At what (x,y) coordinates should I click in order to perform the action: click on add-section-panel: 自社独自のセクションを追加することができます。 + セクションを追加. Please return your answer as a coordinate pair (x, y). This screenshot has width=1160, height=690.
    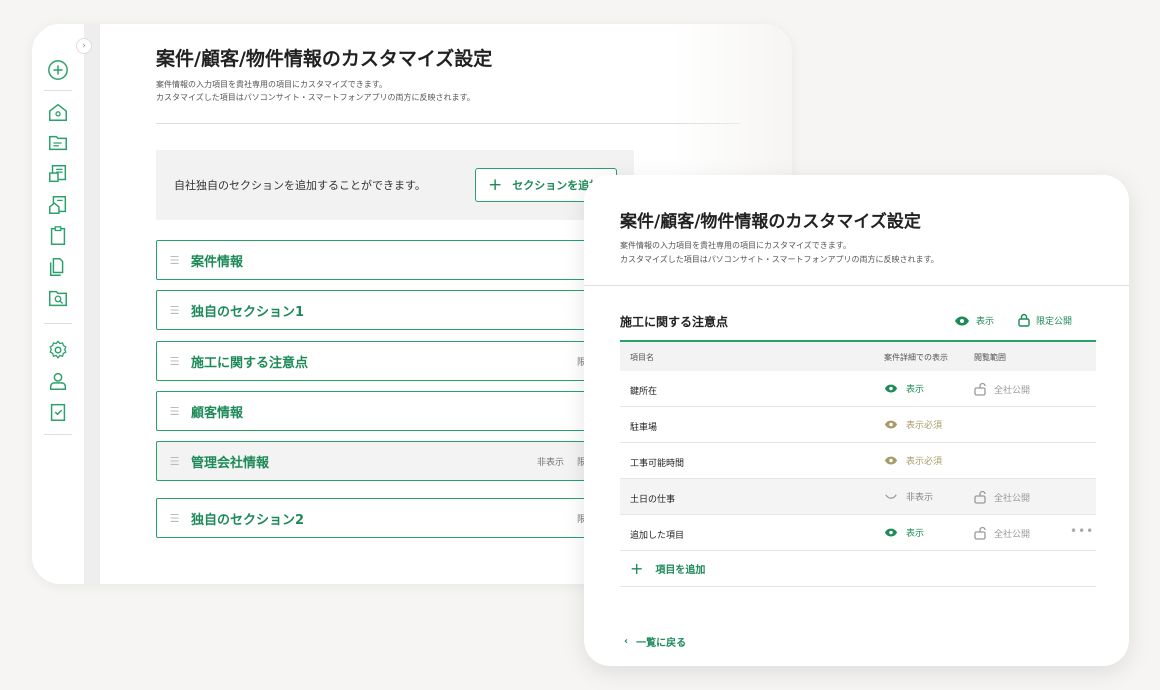
    Looking at the image, I should click on (395, 185).